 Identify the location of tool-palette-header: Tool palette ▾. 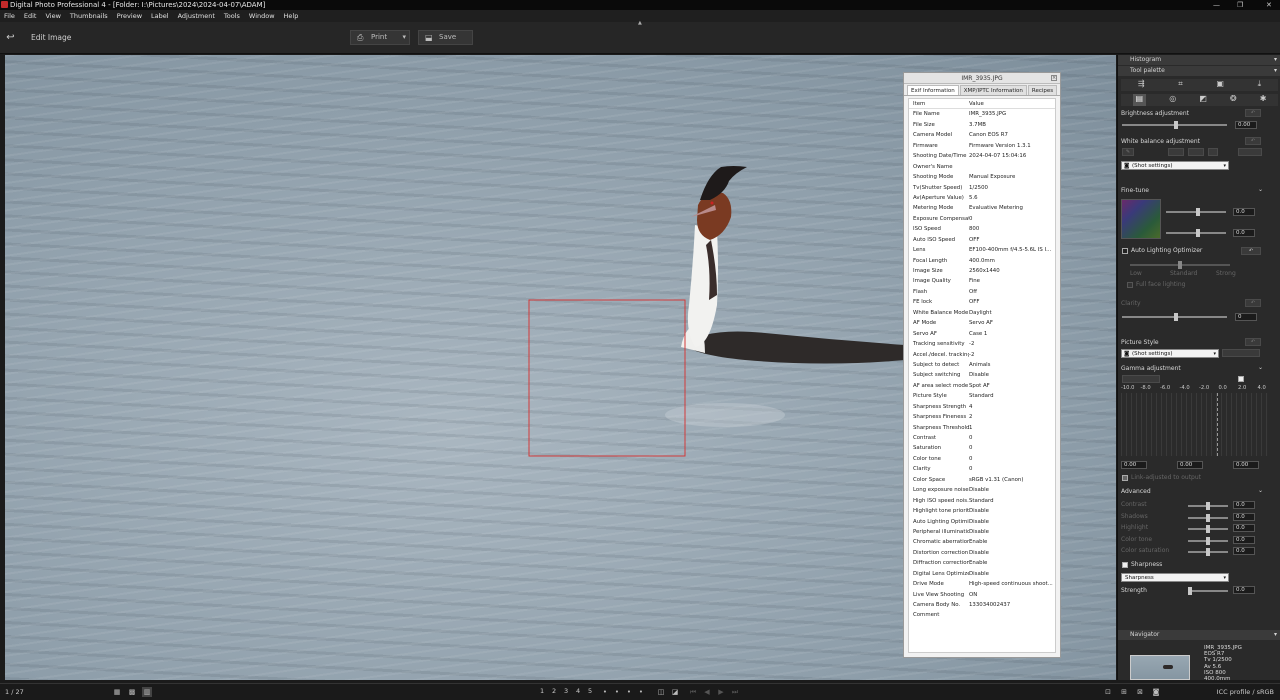
(1199, 71).